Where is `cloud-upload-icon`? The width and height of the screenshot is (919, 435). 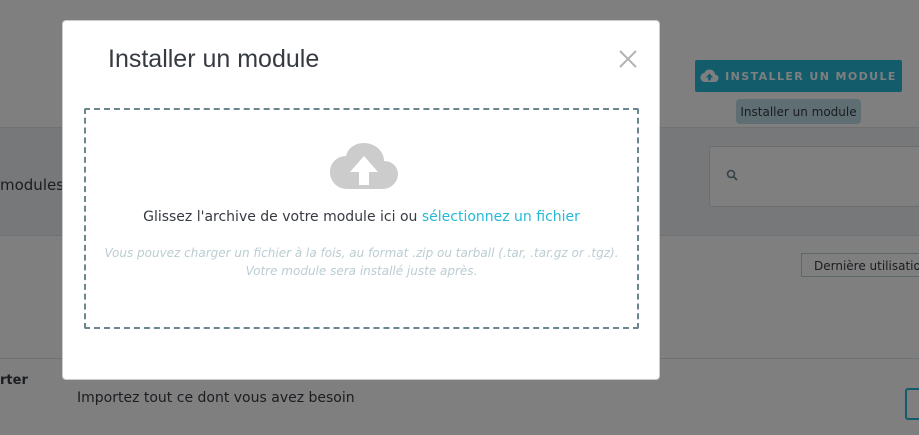
cloud-upload-icon is located at coordinates (364, 166).